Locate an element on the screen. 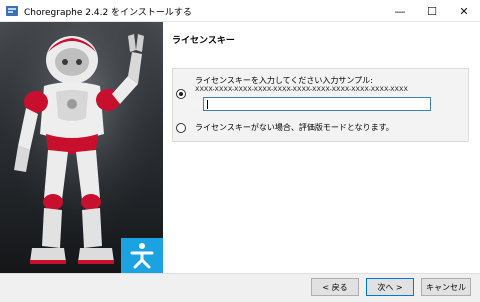 This screenshot has height=302, width=480. aldebaran-logo is located at coordinates (142, 255).